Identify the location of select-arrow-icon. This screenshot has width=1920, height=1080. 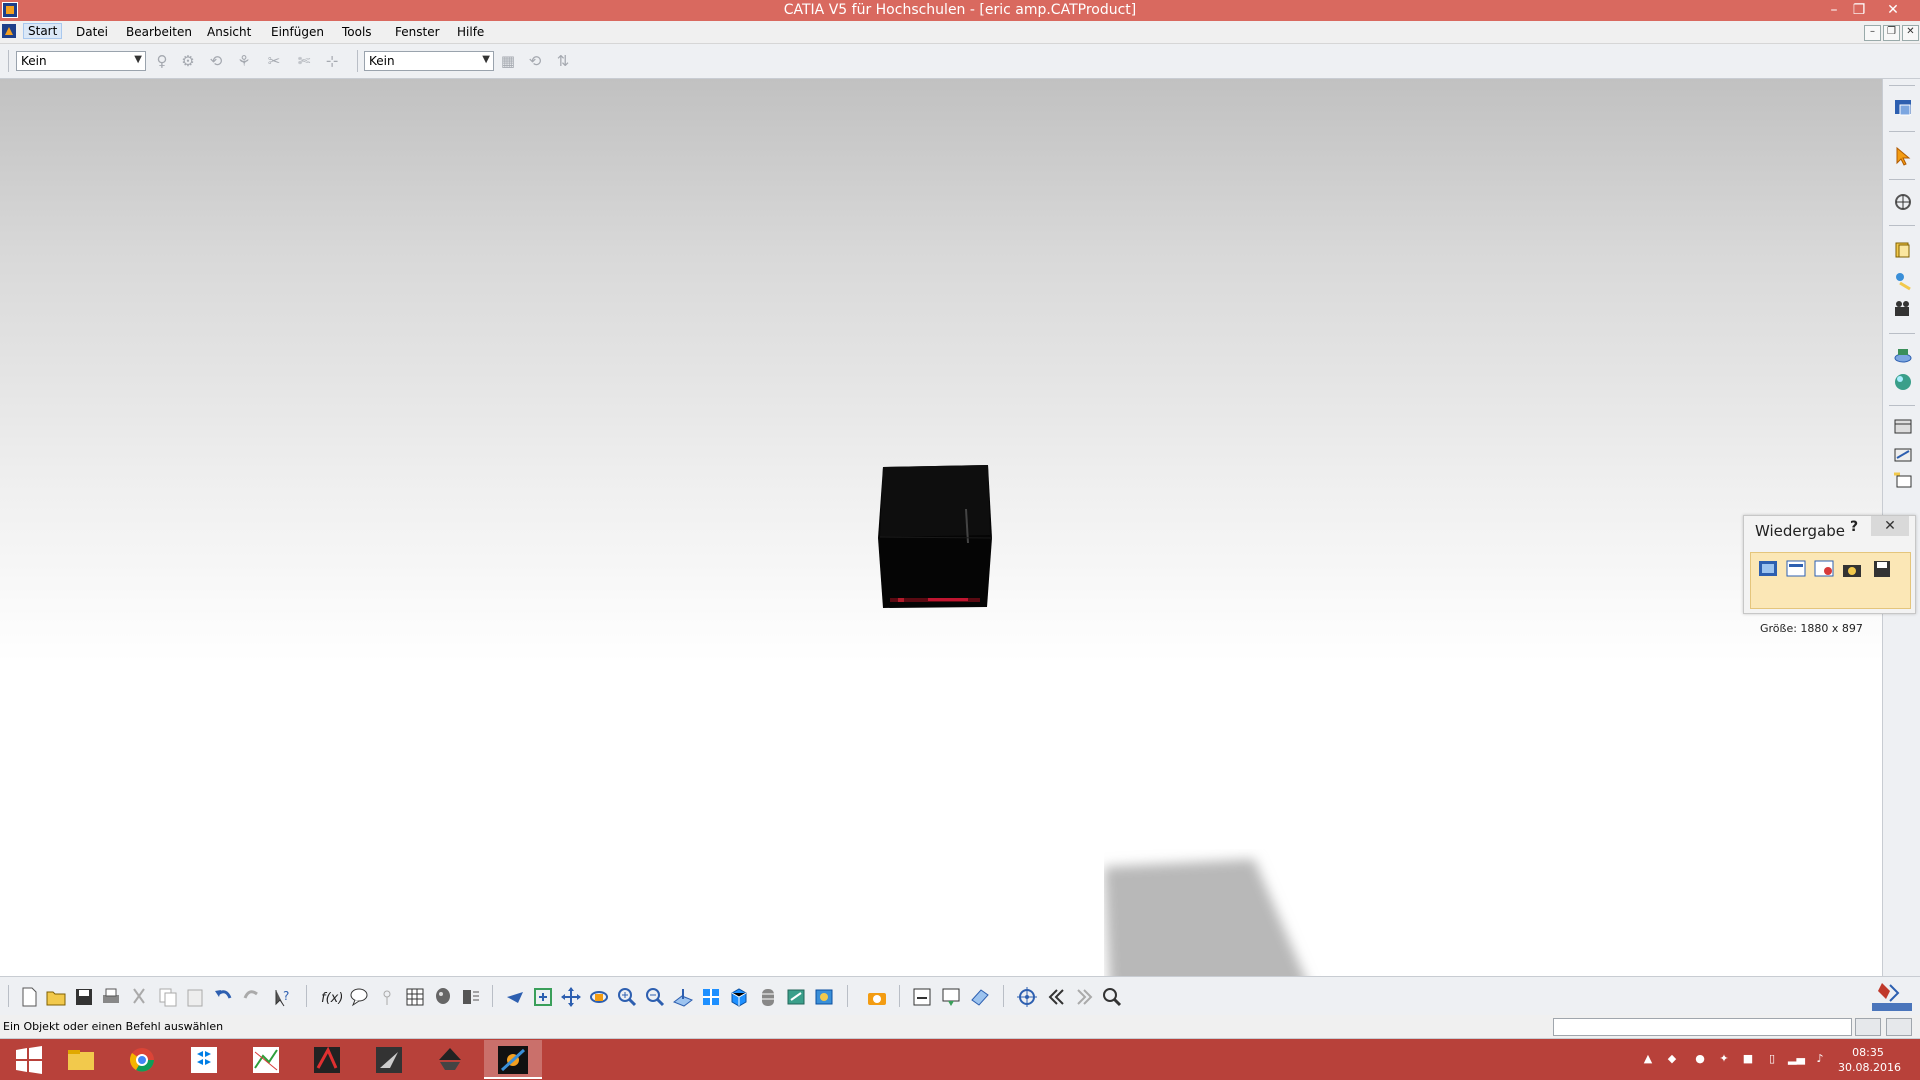
(1903, 156).